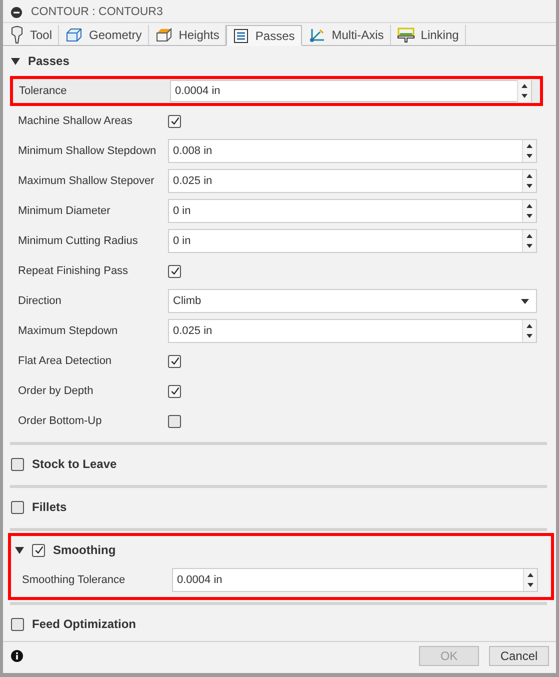  I want to click on tab: Linking, so click(428, 35).